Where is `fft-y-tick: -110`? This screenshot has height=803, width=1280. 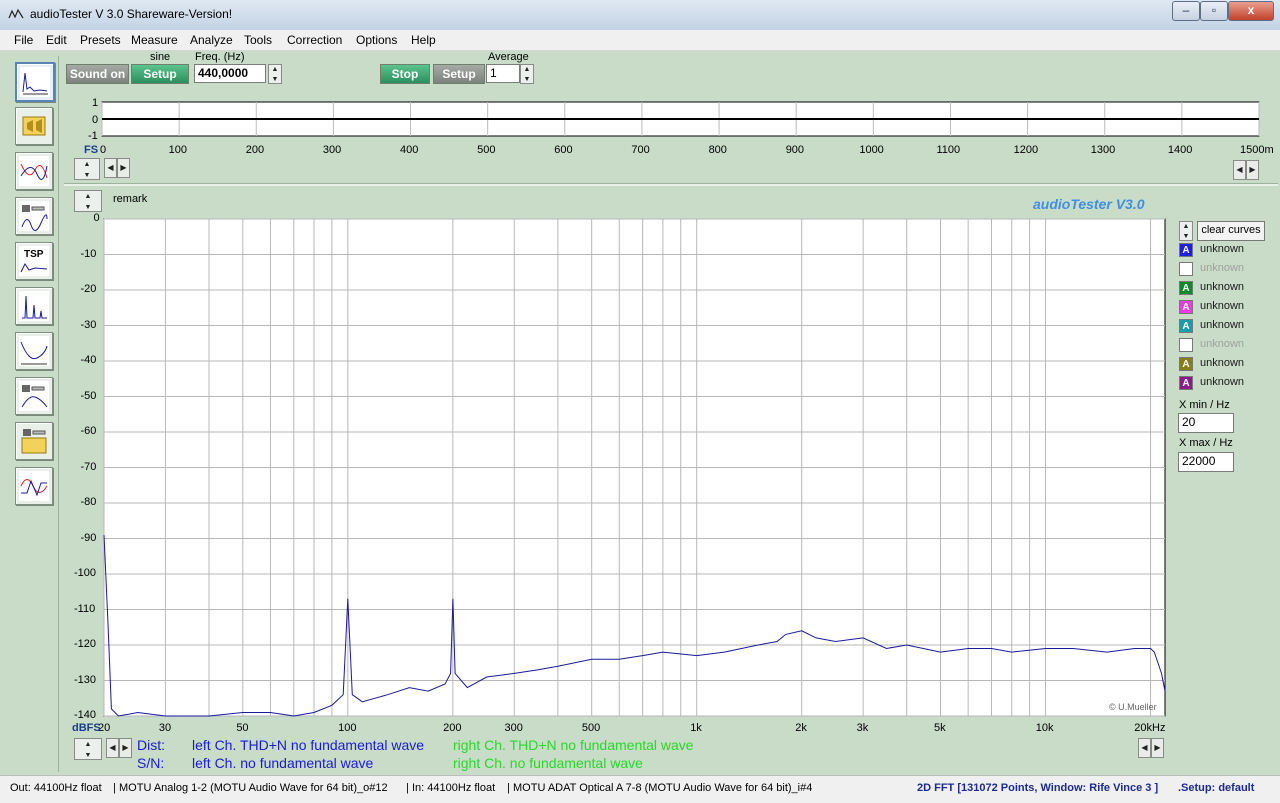
fft-y-tick: -110 is located at coordinates (85, 608).